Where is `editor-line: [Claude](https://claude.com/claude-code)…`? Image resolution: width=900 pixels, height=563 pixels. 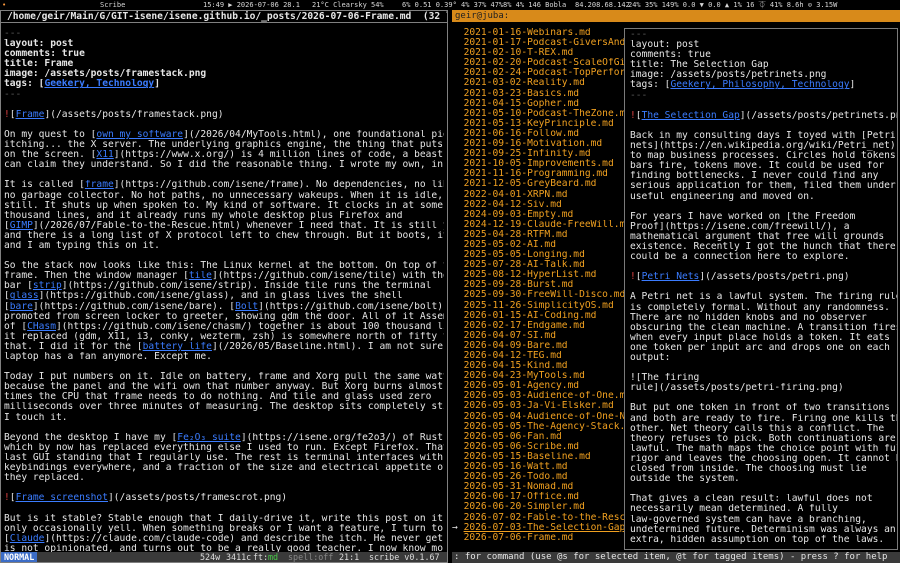 editor-line: [Claude](https://claude.com/claude-code)… is located at coordinates (224, 539).